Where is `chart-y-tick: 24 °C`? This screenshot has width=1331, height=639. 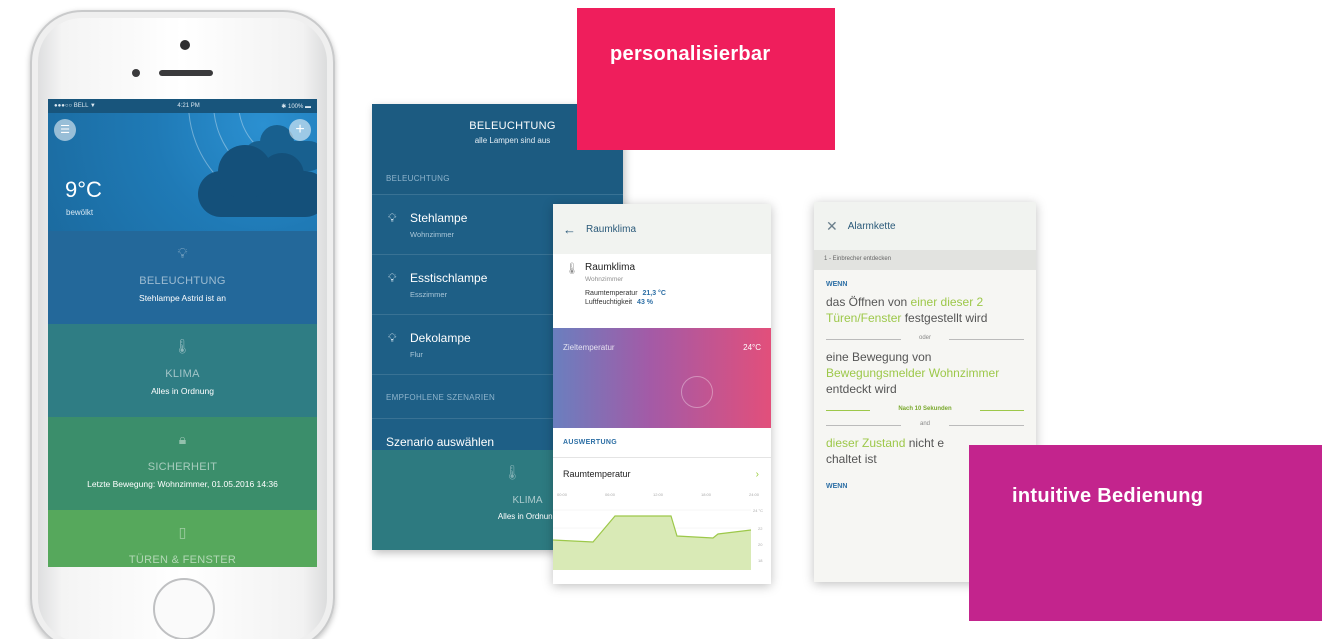 chart-y-tick: 24 °C is located at coordinates (758, 510).